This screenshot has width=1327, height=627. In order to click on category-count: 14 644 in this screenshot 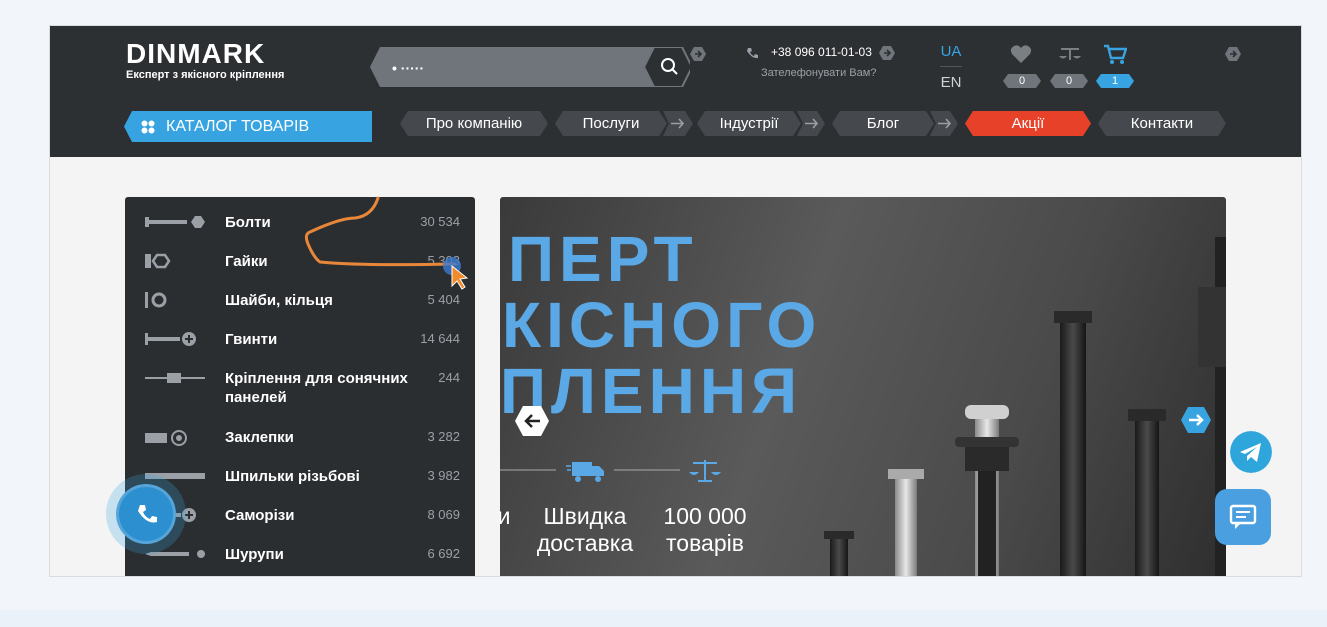, I will do `click(440, 338)`.